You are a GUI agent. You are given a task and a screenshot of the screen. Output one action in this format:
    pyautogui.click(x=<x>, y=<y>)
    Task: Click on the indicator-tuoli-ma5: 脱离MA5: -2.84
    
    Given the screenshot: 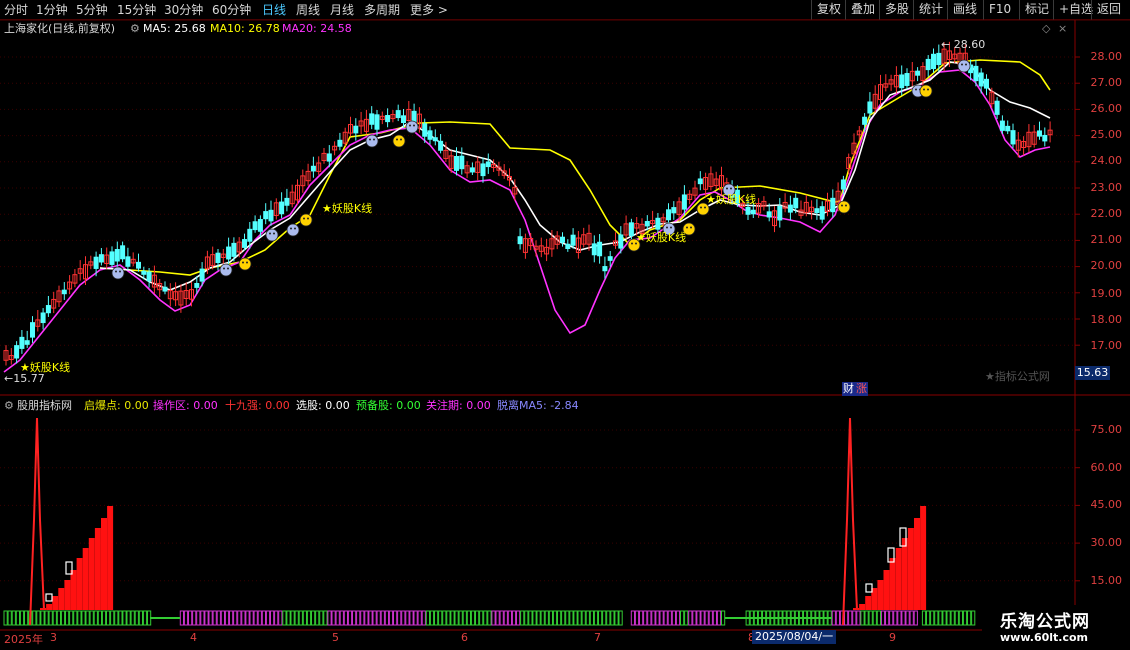 What is the action you would take?
    pyautogui.click(x=538, y=405)
    